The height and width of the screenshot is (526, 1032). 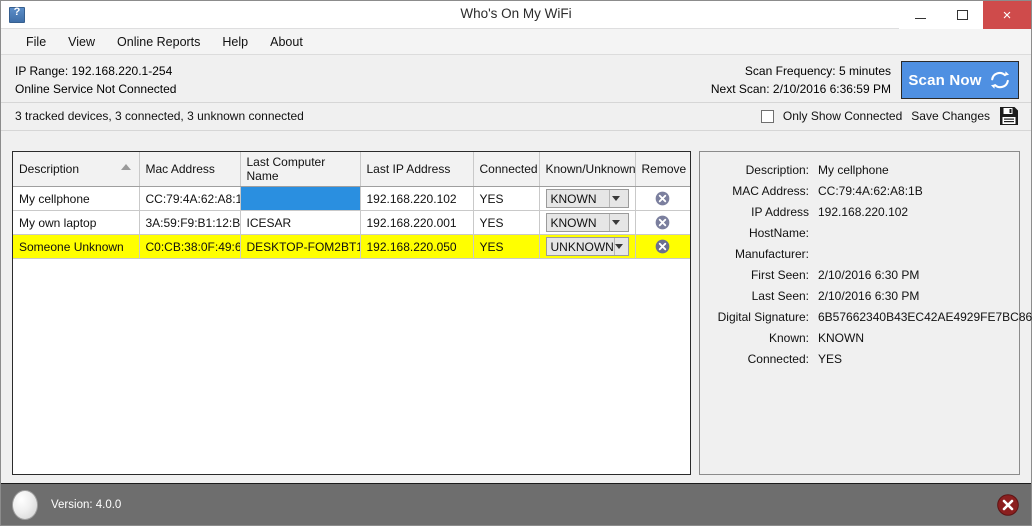 I want to click on detail-label: Digital Signature:, so click(x=763, y=317).